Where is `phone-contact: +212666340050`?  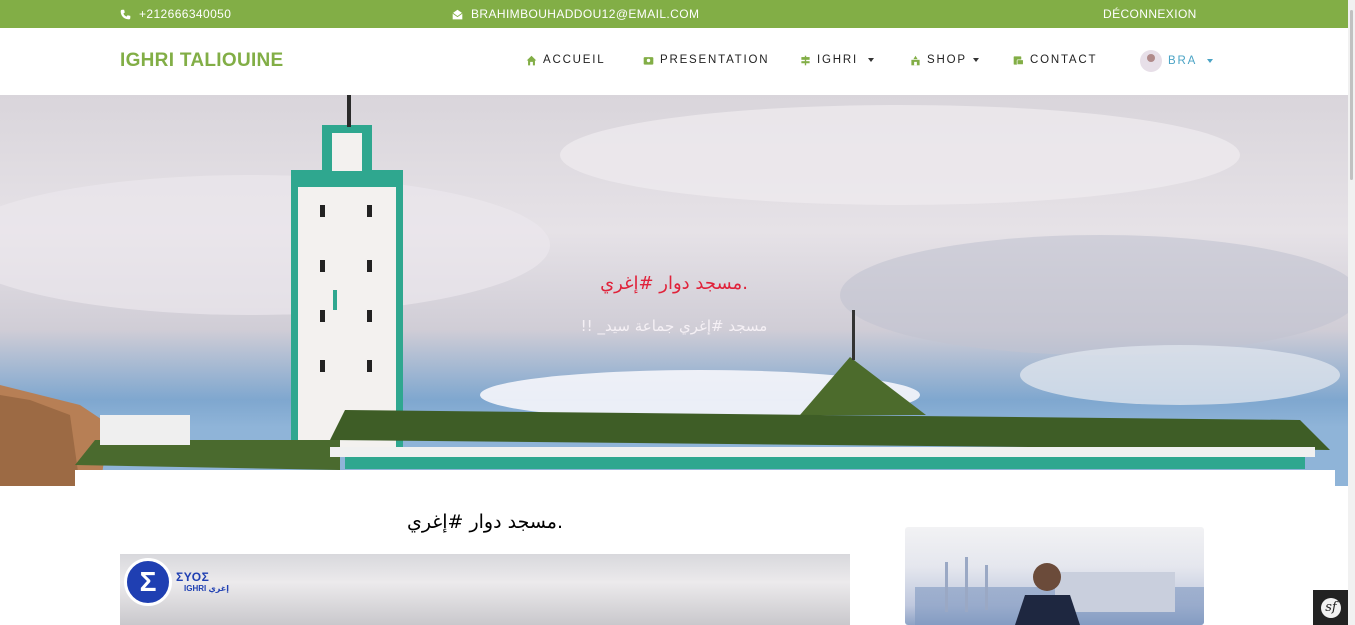 phone-contact: +212666340050 is located at coordinates (175, 14).